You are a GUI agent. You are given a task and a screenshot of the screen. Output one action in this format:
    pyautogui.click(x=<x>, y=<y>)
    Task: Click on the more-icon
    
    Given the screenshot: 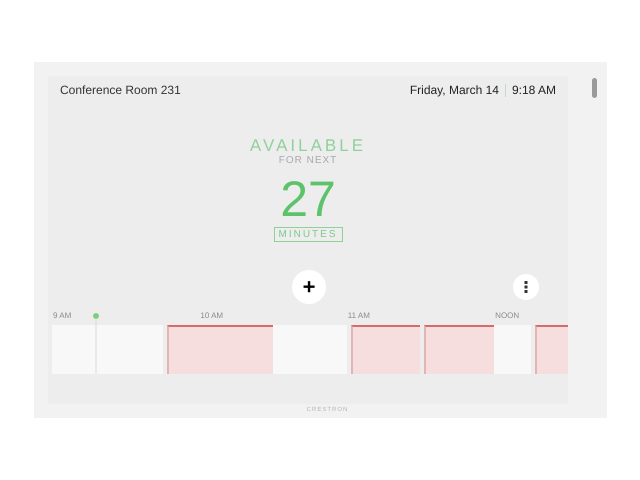 What is the action you would take?
    pyautogui.click(x=526, y=287)
    